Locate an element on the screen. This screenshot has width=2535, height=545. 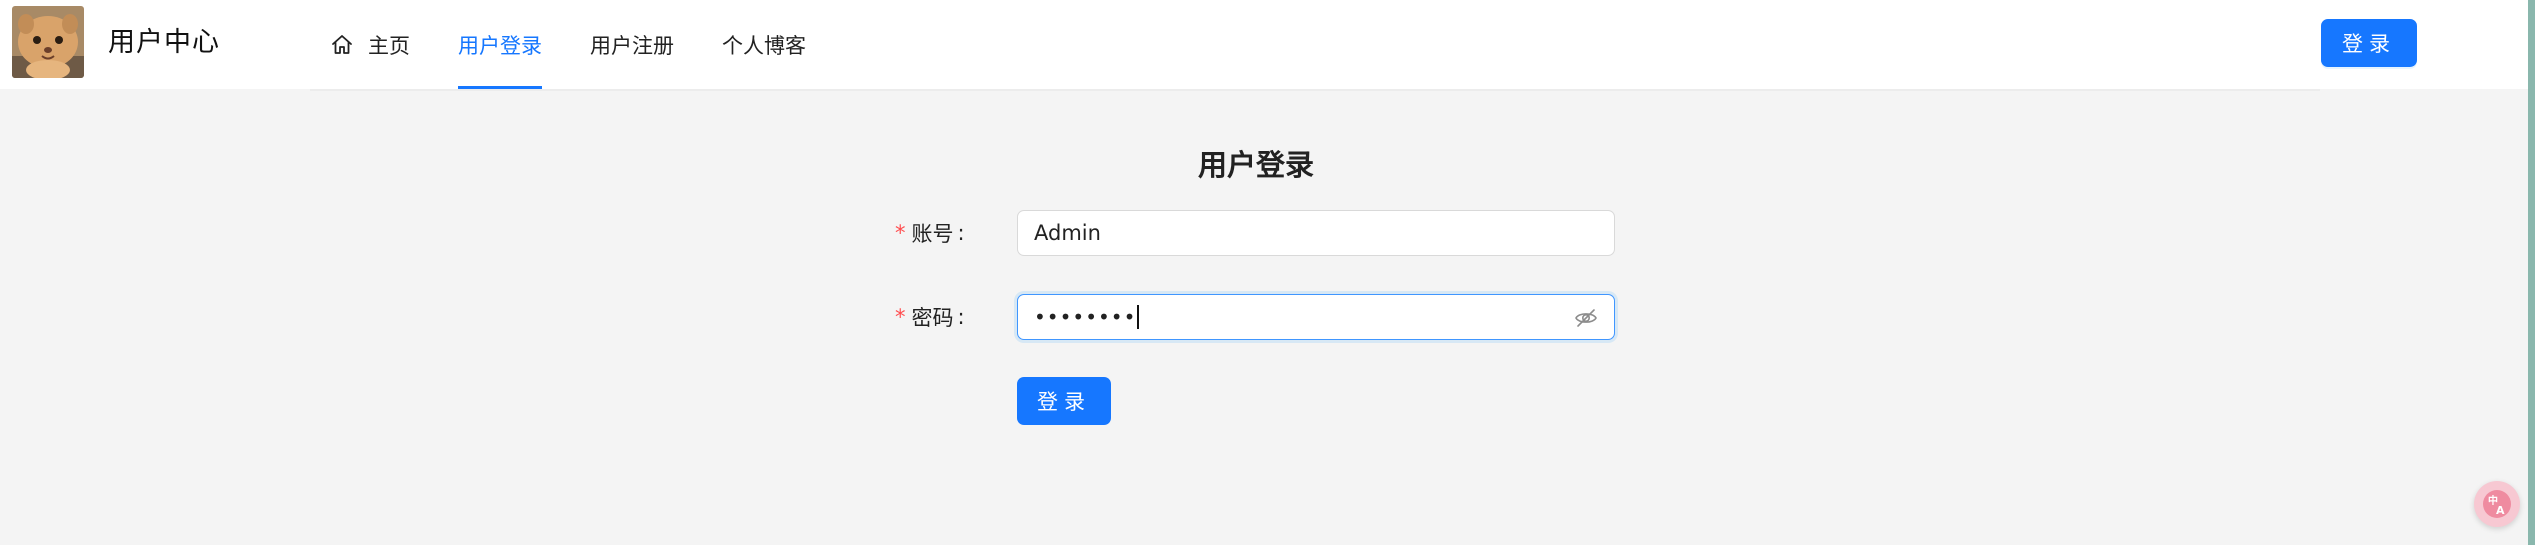
header-divider is located at coordinates (1315, 90).